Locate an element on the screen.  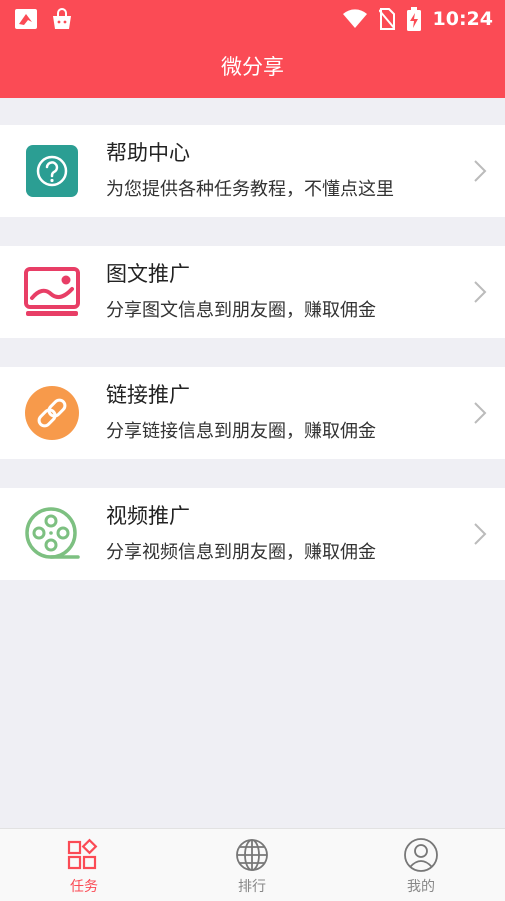
image-icon is located at coordinates (52, 291).